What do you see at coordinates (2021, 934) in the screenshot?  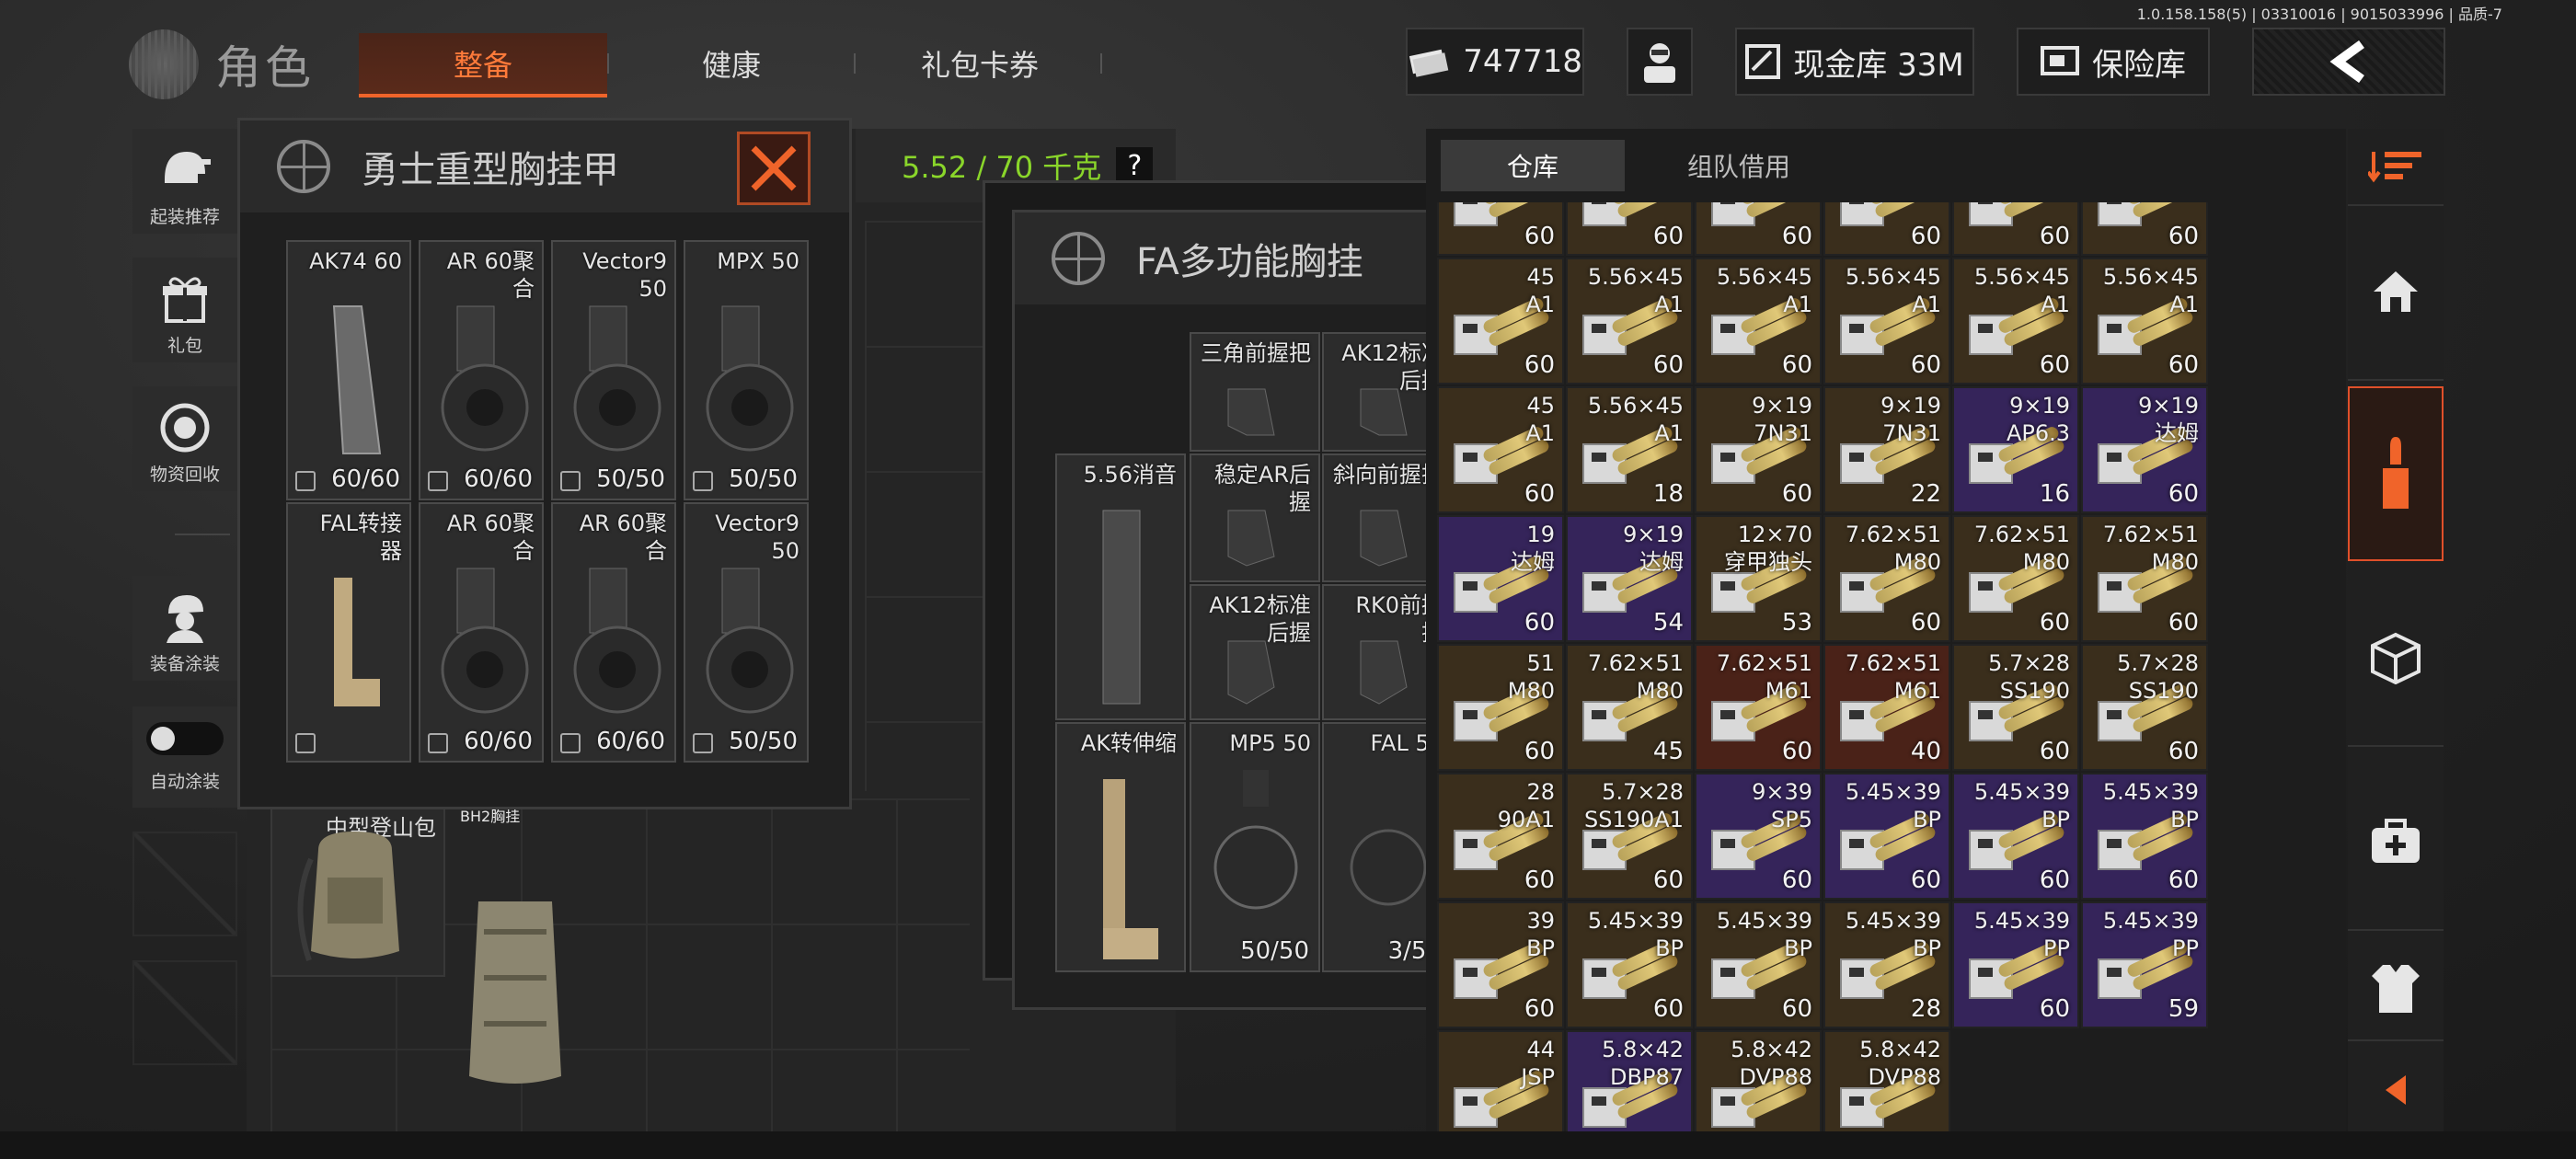 I see `ammo-name: 5.45×39 PP` at bounding box center [2021, 934].